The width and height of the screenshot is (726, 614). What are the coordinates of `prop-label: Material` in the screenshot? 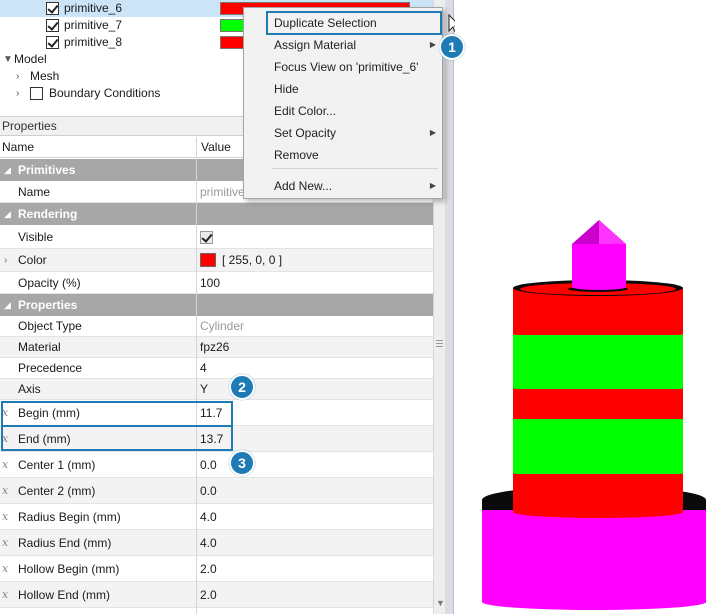 It's located at (39, 347).